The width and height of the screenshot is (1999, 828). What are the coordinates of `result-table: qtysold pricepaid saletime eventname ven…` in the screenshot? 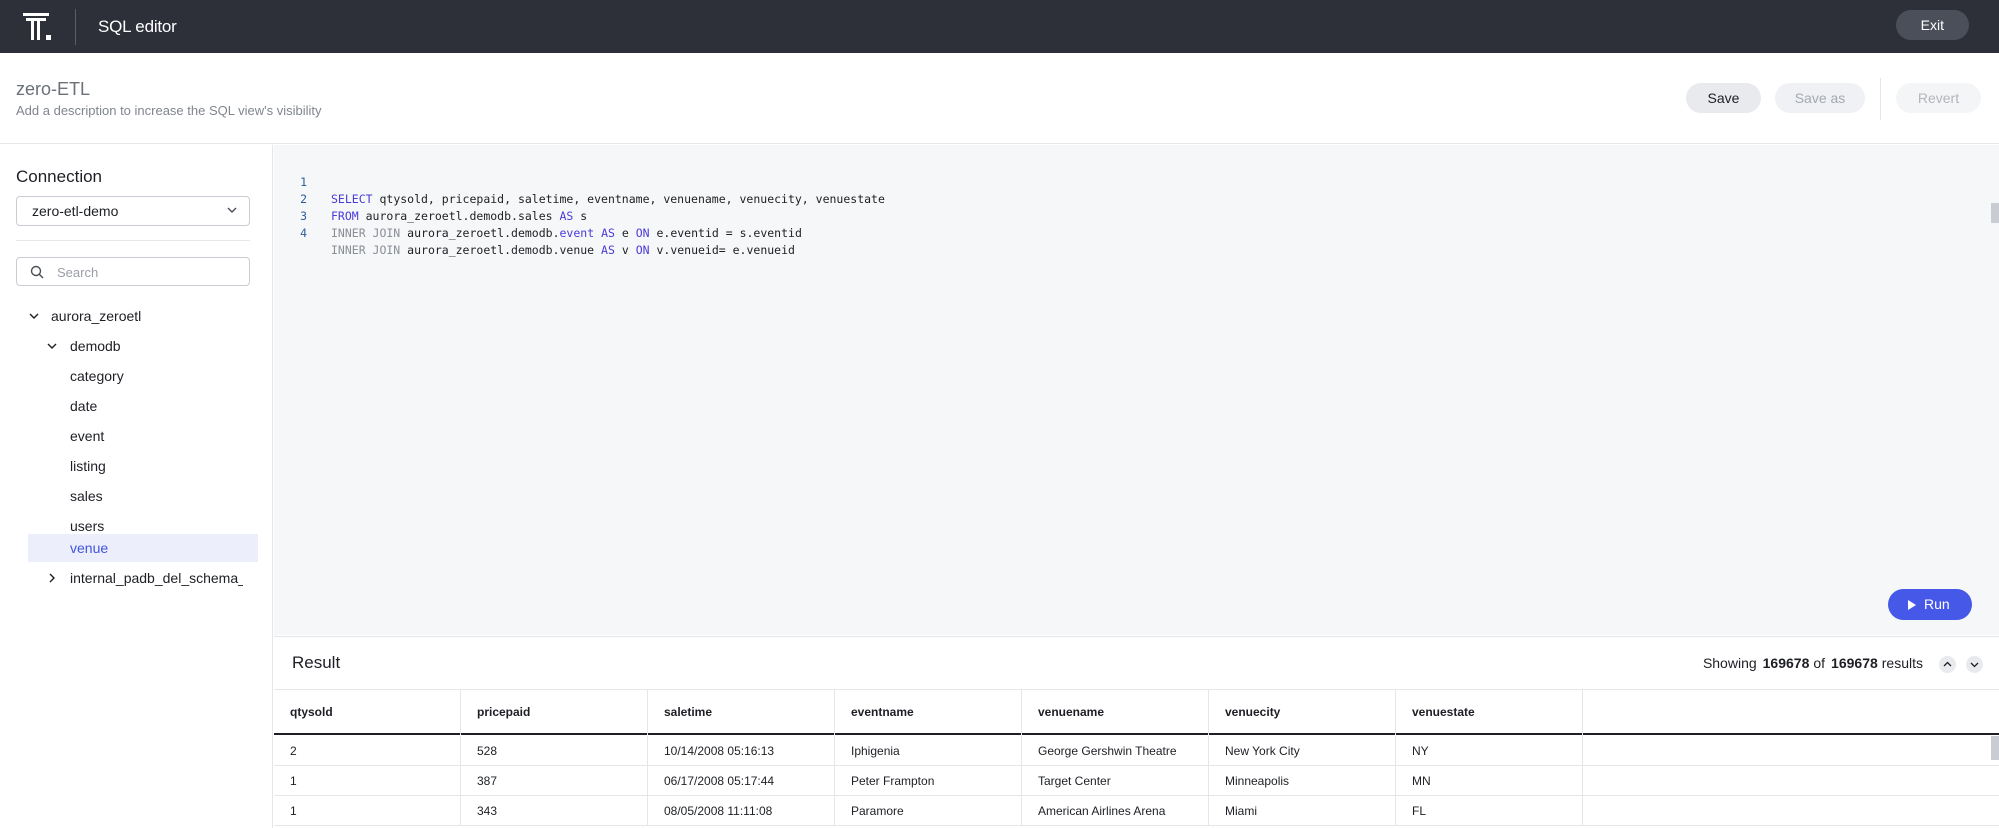 It's located at (1136, 759).